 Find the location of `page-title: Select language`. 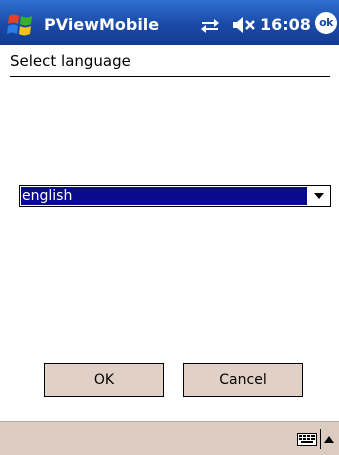

page-title: Select language is located at coordinates (70, 61).